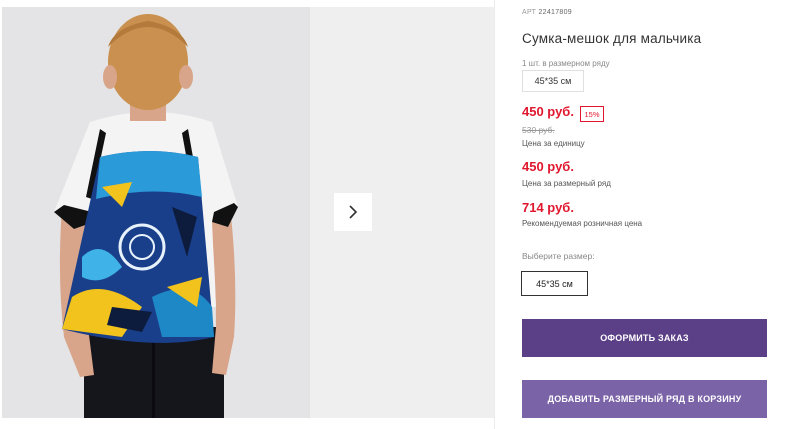 The width and height of the screenshot is (800, 429). What do you see at coordinates (548, 166) in the screenshot?
I see `pack-price: 450 руб.` at bounding box center [548, 166].